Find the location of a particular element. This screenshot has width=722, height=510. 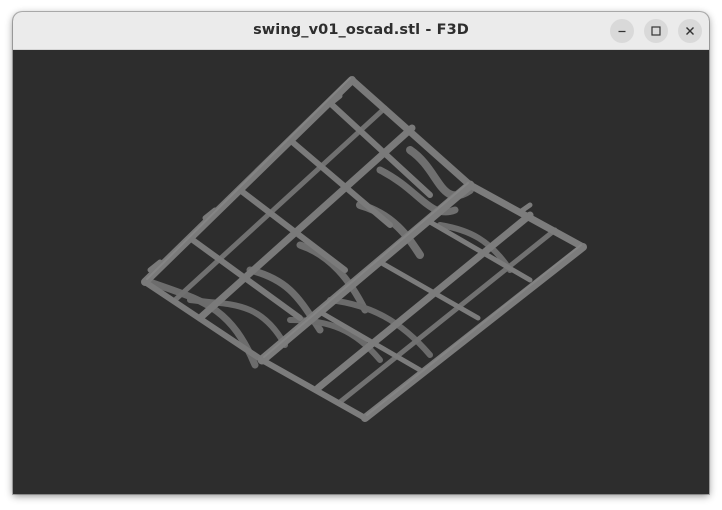

window-title: swing_v01_oscad.stl - F3D is located at coordinates (361, 30).